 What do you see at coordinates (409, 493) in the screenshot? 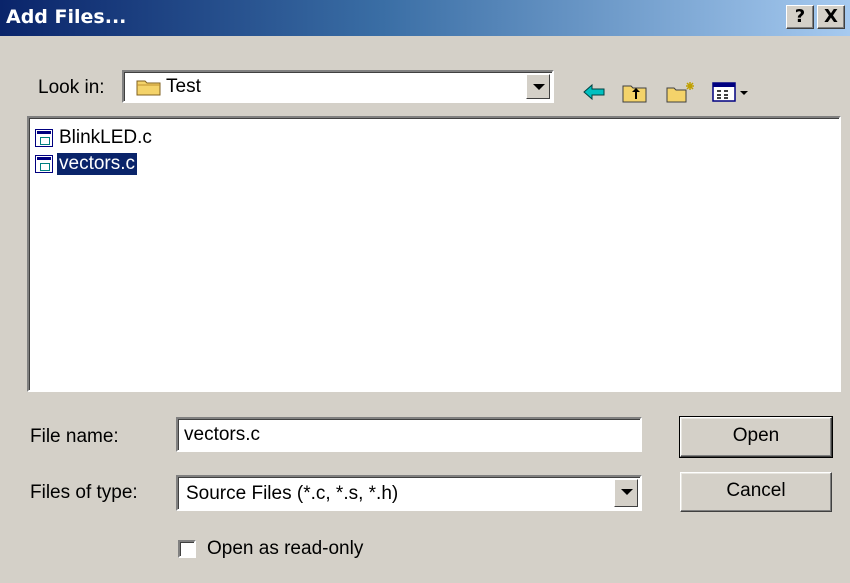
I see `file-type-combo: Source Files (*.c, *.s, *.h)` at bounding box center [409, 493].